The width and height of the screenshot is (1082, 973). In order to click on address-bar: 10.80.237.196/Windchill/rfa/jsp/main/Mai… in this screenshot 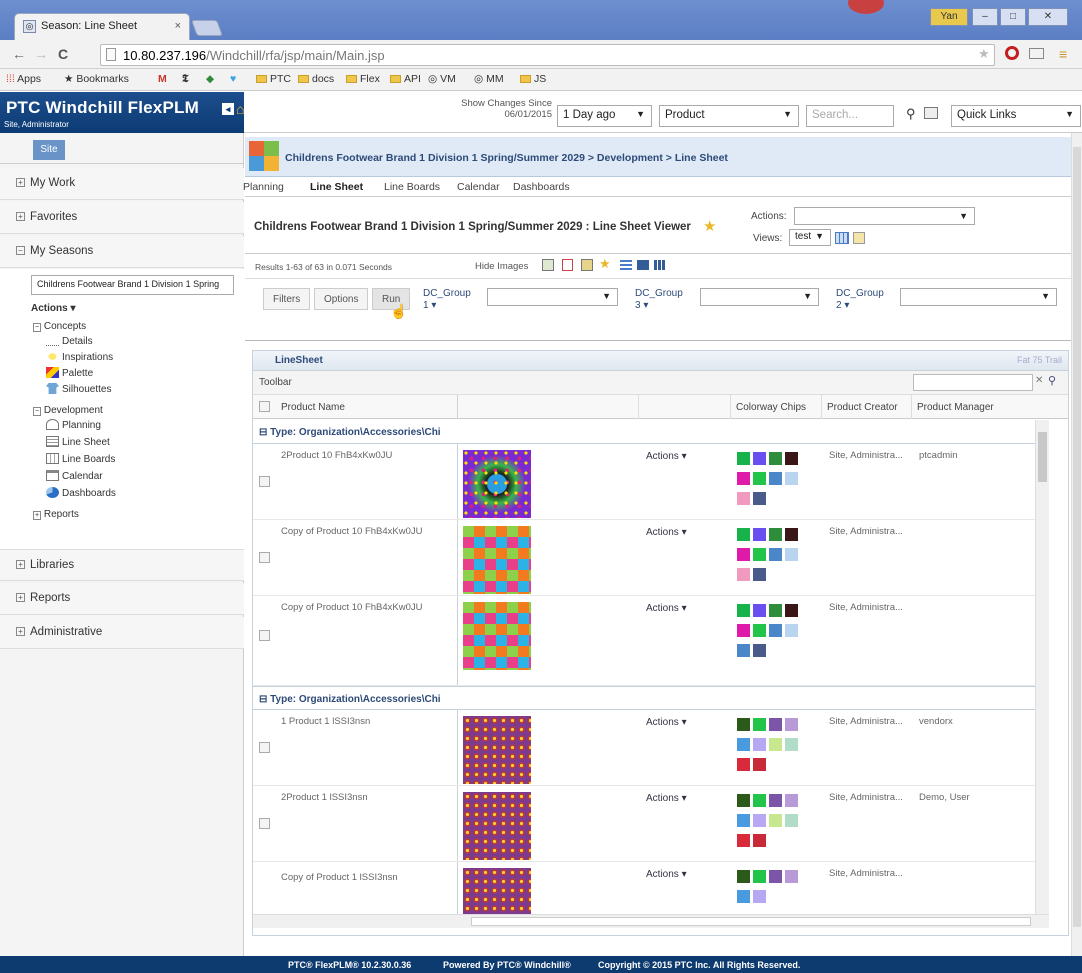, I will do `click(547, 55)`.